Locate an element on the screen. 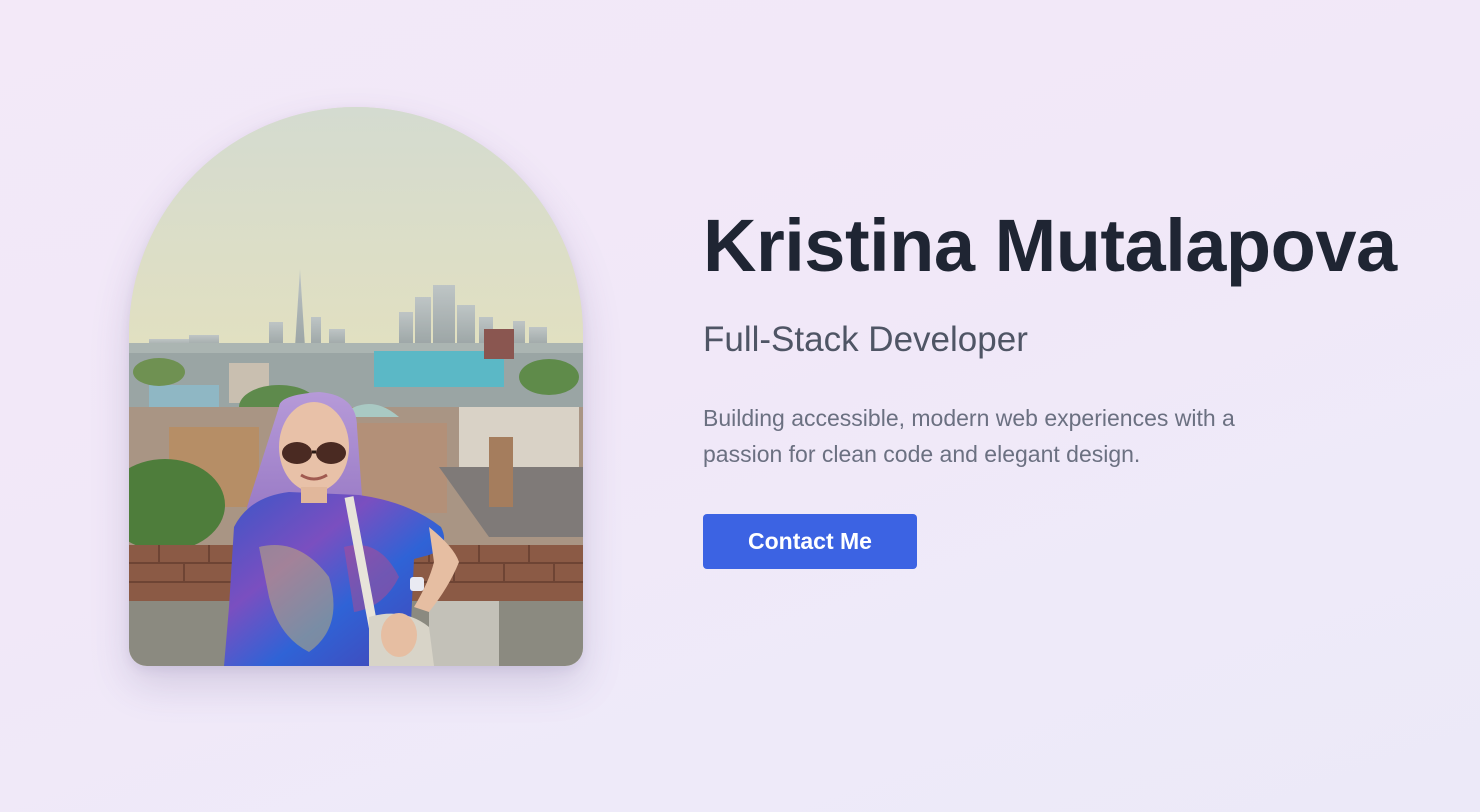 The image size is (1480, 812). job-title: Full-Stack Developer is located at coordinates (865, 339).